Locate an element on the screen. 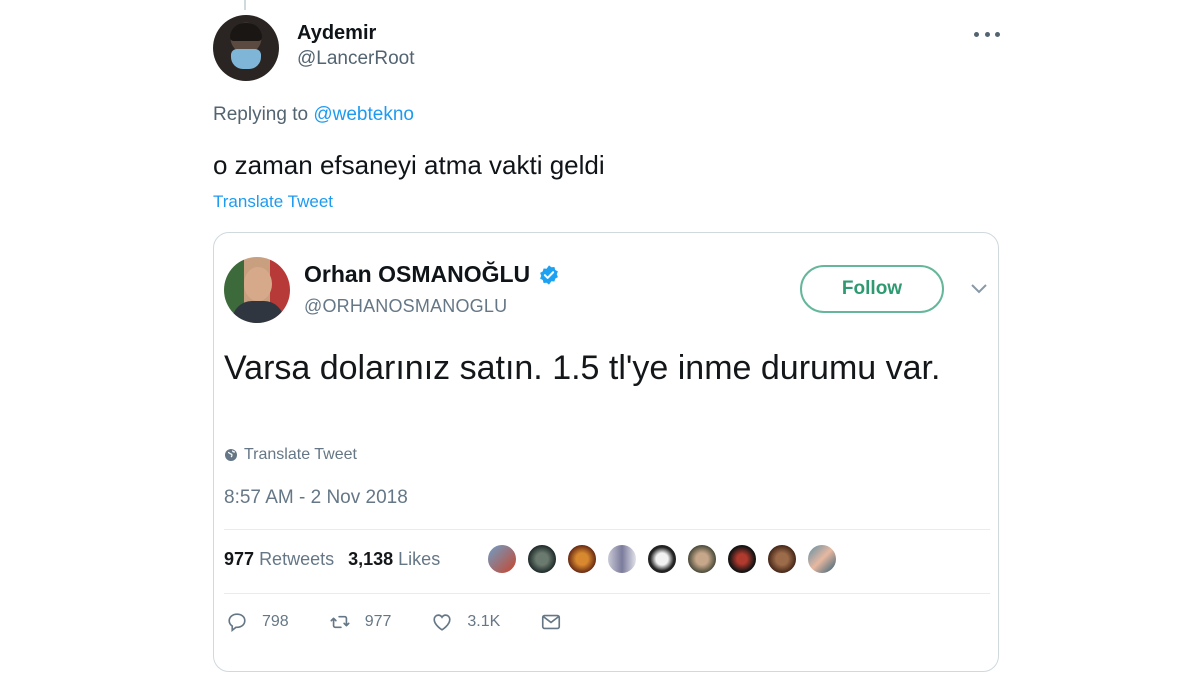 The image size is (1200, 675). engagement-stats: 977 Retweets 3,138 Likes is located at coordinates (332, 559).